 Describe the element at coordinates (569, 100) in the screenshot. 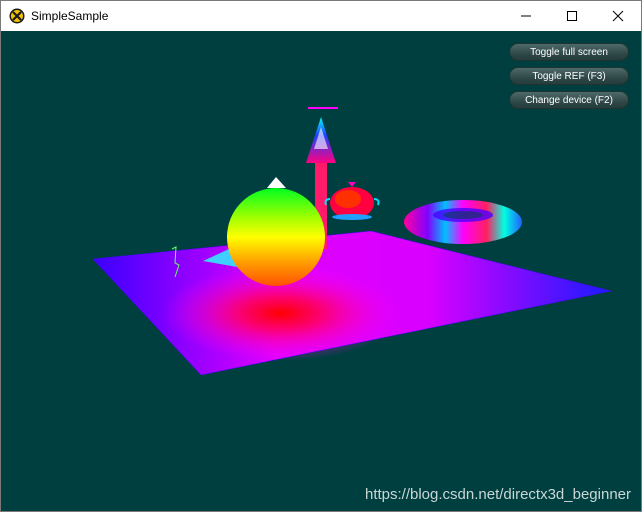

I see `change-device-button: Change device (F2)` at that location.